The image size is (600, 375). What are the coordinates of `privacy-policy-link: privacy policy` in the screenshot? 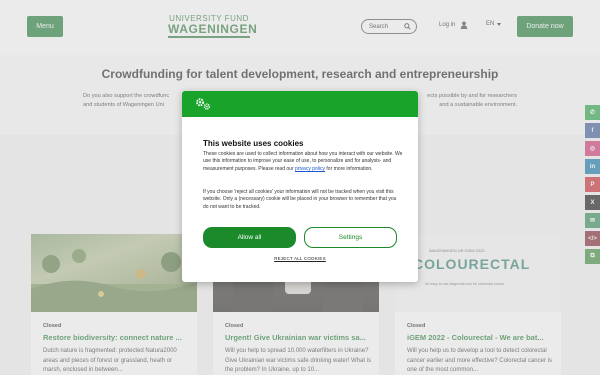 It's located at (310, 169).